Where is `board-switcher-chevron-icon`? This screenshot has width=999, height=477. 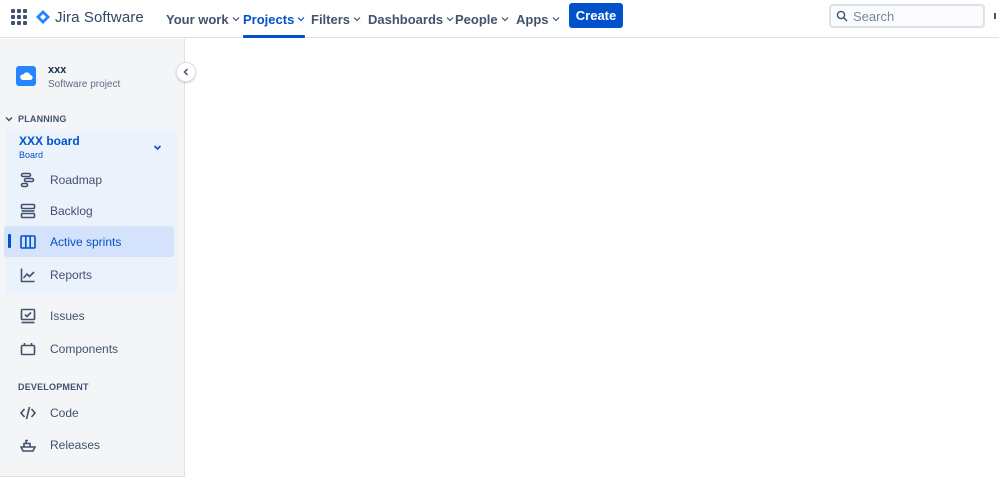
board-switcher-chevron-icon is located at coordinates (157, 147).